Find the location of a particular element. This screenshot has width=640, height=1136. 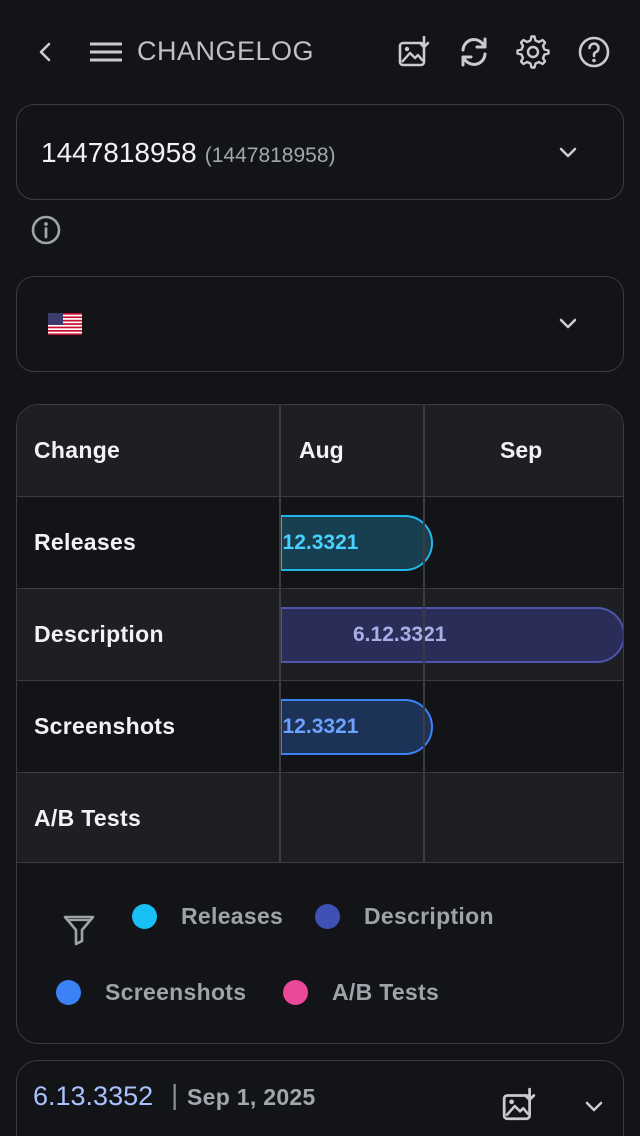

help-icon is located at coordinates (594, 52).